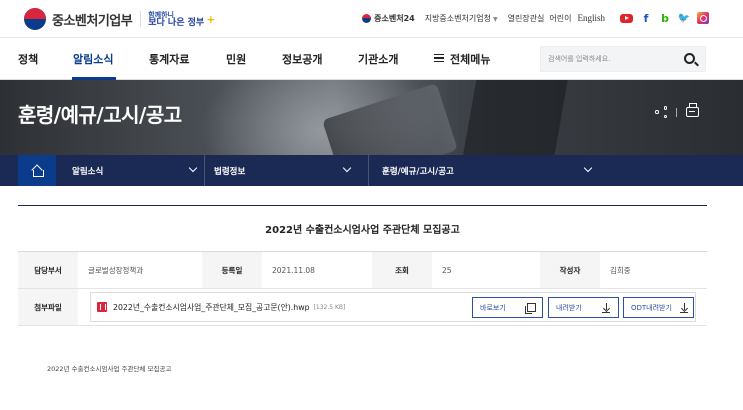  Describe the element at coordinates (35, 19) in the screenshot. I see `taegeuk-logo-icon` at that location.